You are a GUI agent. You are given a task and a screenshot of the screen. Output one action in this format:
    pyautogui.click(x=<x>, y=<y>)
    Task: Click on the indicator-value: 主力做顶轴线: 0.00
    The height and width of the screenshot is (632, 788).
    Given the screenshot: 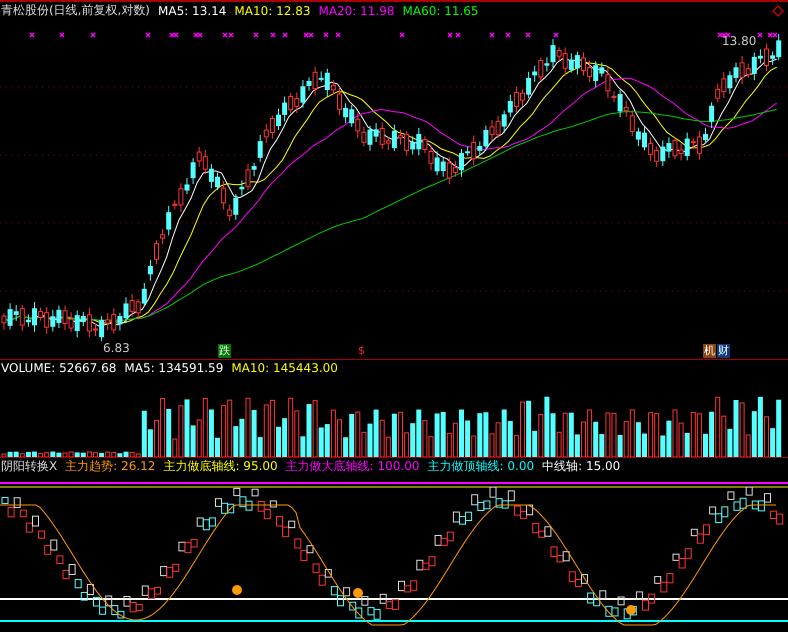 What is the action you would take?
    pyautogui.click(x=481, y=466)
    